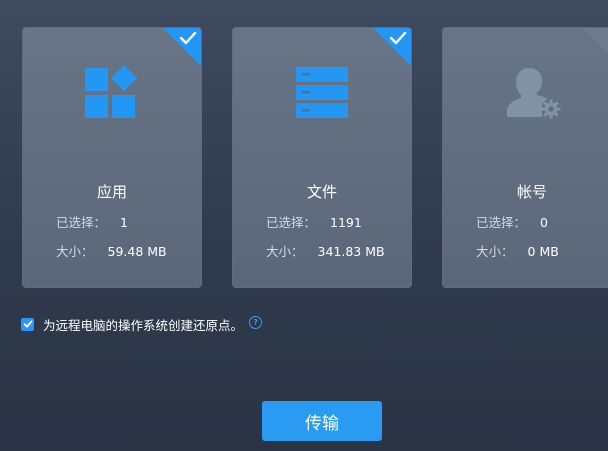  I want to click on size-value: 59.48 MB, so click(137, 251).